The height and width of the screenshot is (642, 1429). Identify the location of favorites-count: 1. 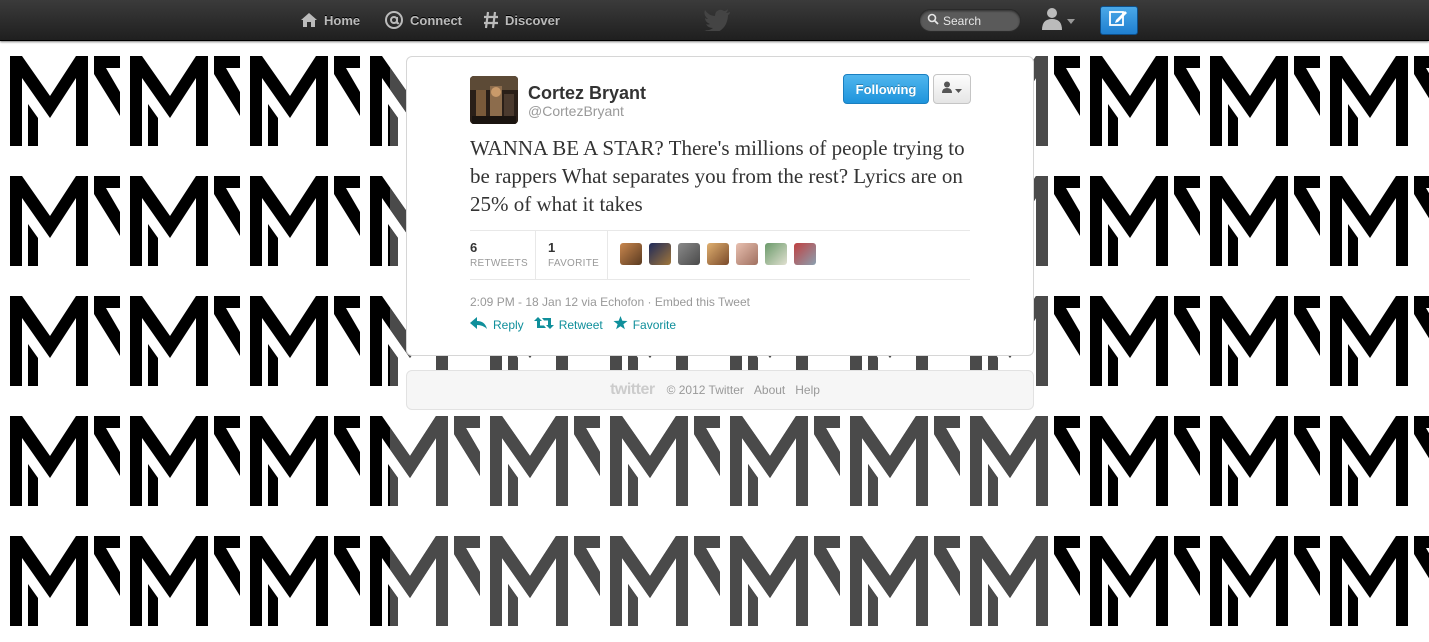
(552, 247).